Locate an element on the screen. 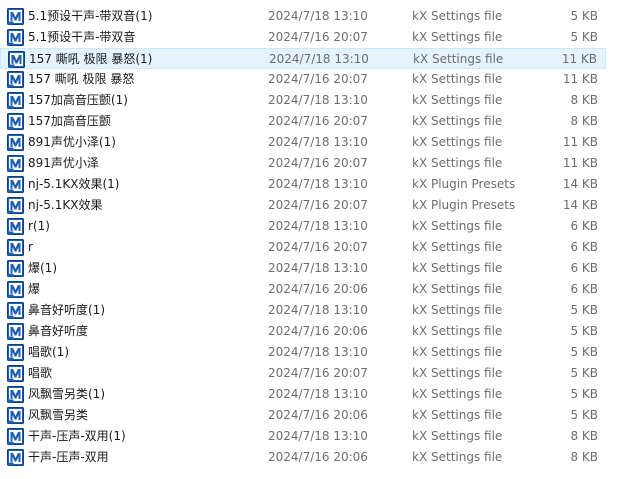 This screenshot has width=635, height=479. file-name: 风飘雪另类 is located at coordinates (58, 415).